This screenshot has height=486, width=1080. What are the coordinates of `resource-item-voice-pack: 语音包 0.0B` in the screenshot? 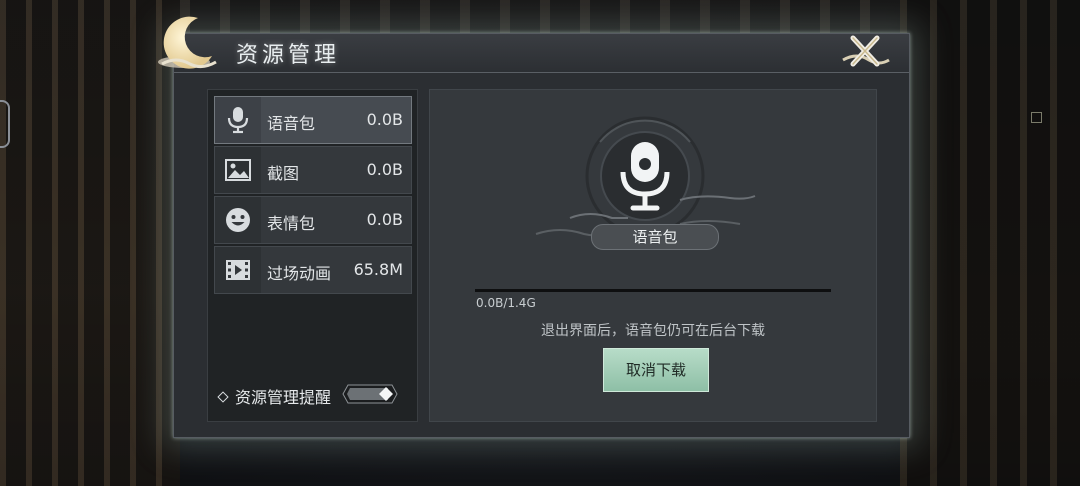 It's located at (313, 120).